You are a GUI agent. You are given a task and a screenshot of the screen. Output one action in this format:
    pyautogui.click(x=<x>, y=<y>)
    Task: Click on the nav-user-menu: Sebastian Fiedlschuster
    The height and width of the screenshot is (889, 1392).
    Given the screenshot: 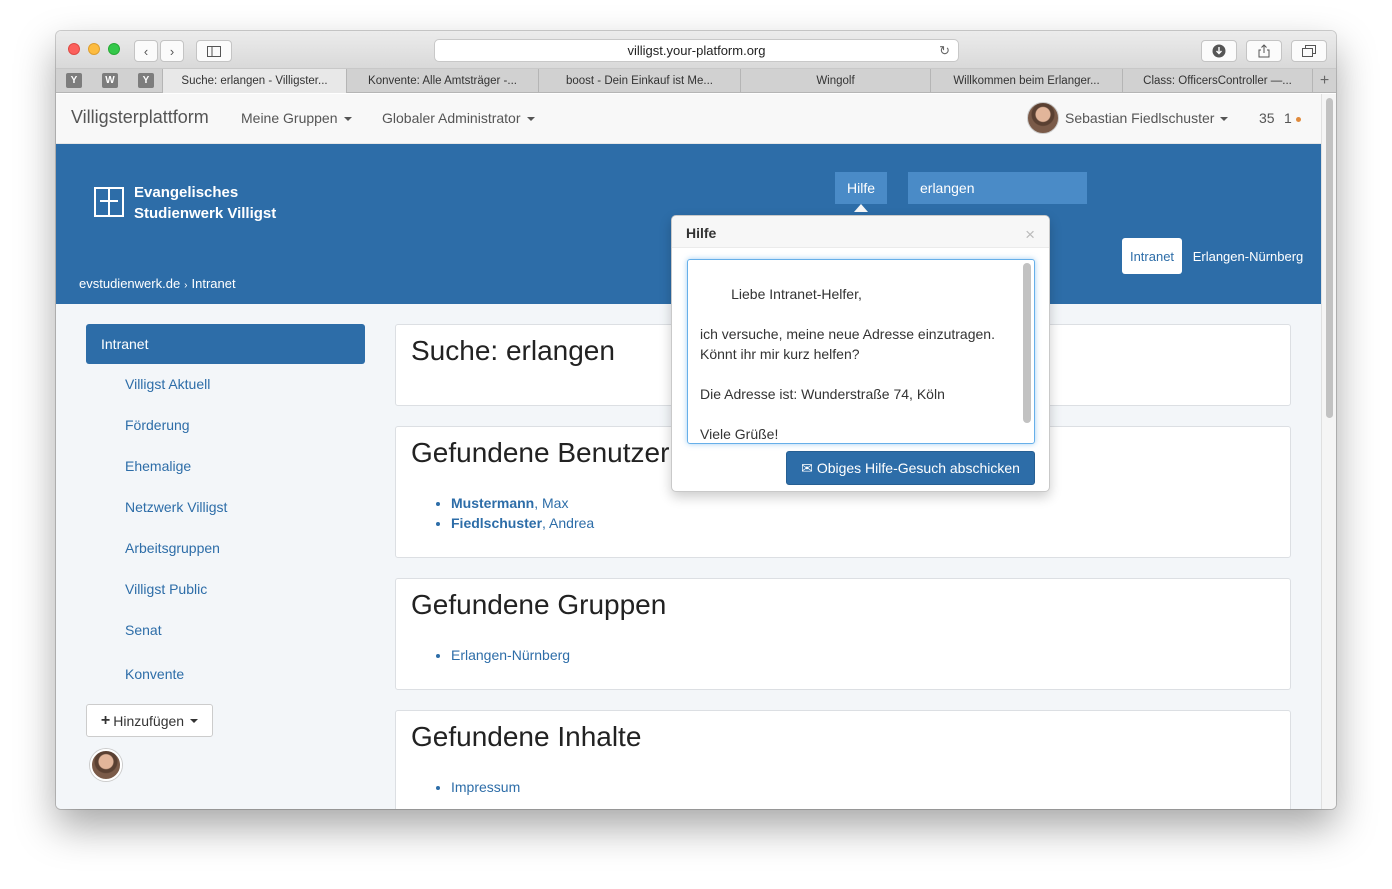 What is the action you would take?
    pyautogui.click(x=1147, y=118)
    